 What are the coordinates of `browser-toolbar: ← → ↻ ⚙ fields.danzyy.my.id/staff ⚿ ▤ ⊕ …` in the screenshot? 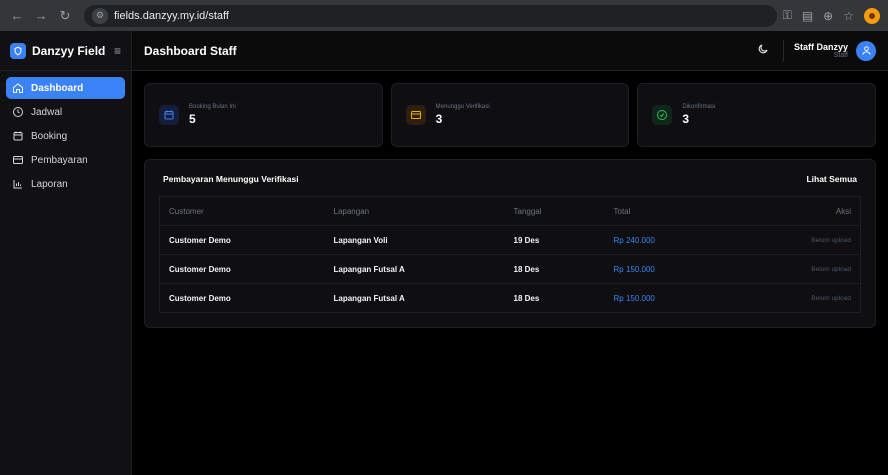 It's located at (444, 15).